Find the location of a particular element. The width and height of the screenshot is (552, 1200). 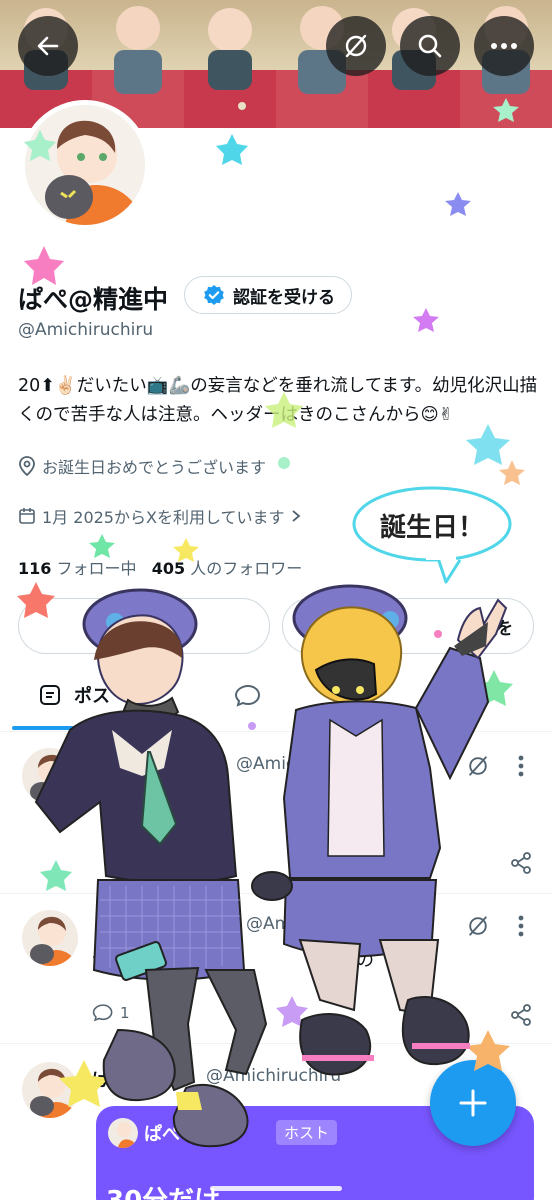

followers-count: 405 is located at coordinates (168, 568).